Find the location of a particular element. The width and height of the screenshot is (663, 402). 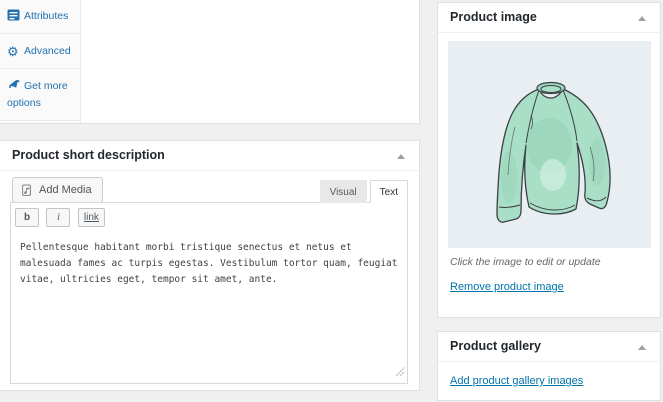

sidebar-item-attributes: Attributes is located at coordinates (40, 17).